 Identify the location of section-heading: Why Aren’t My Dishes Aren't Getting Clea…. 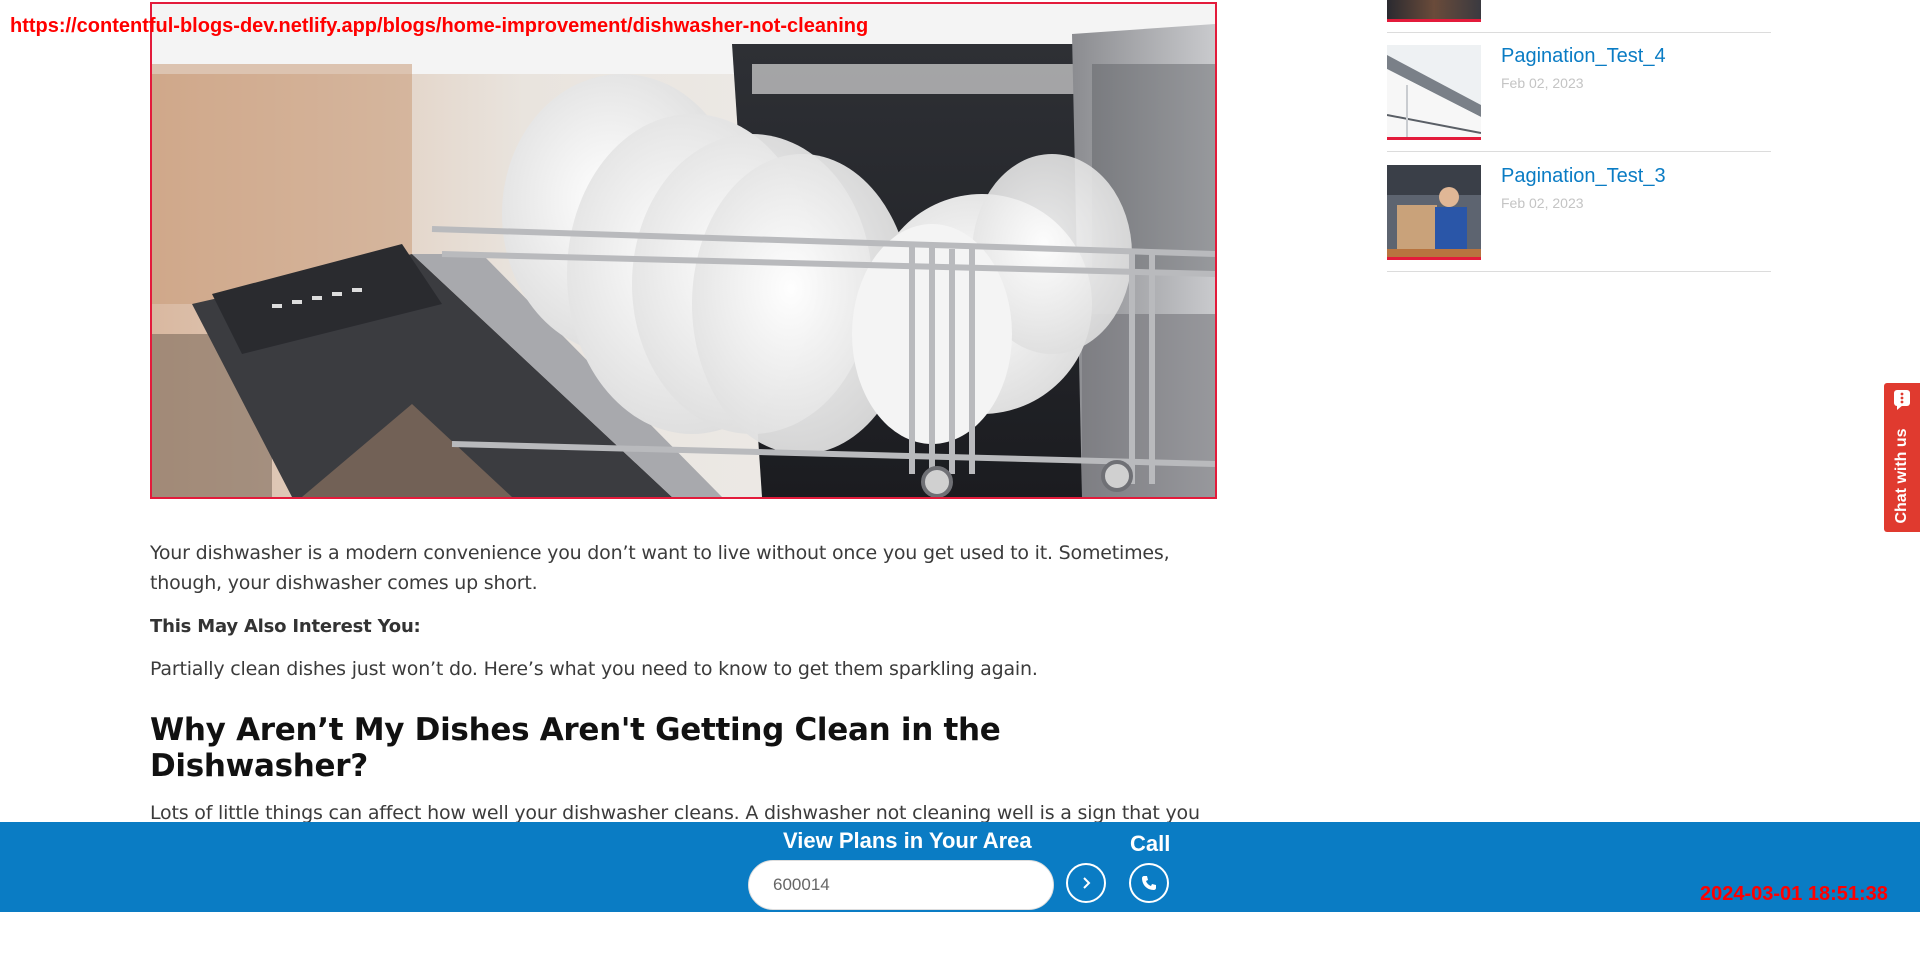
(575, 748).